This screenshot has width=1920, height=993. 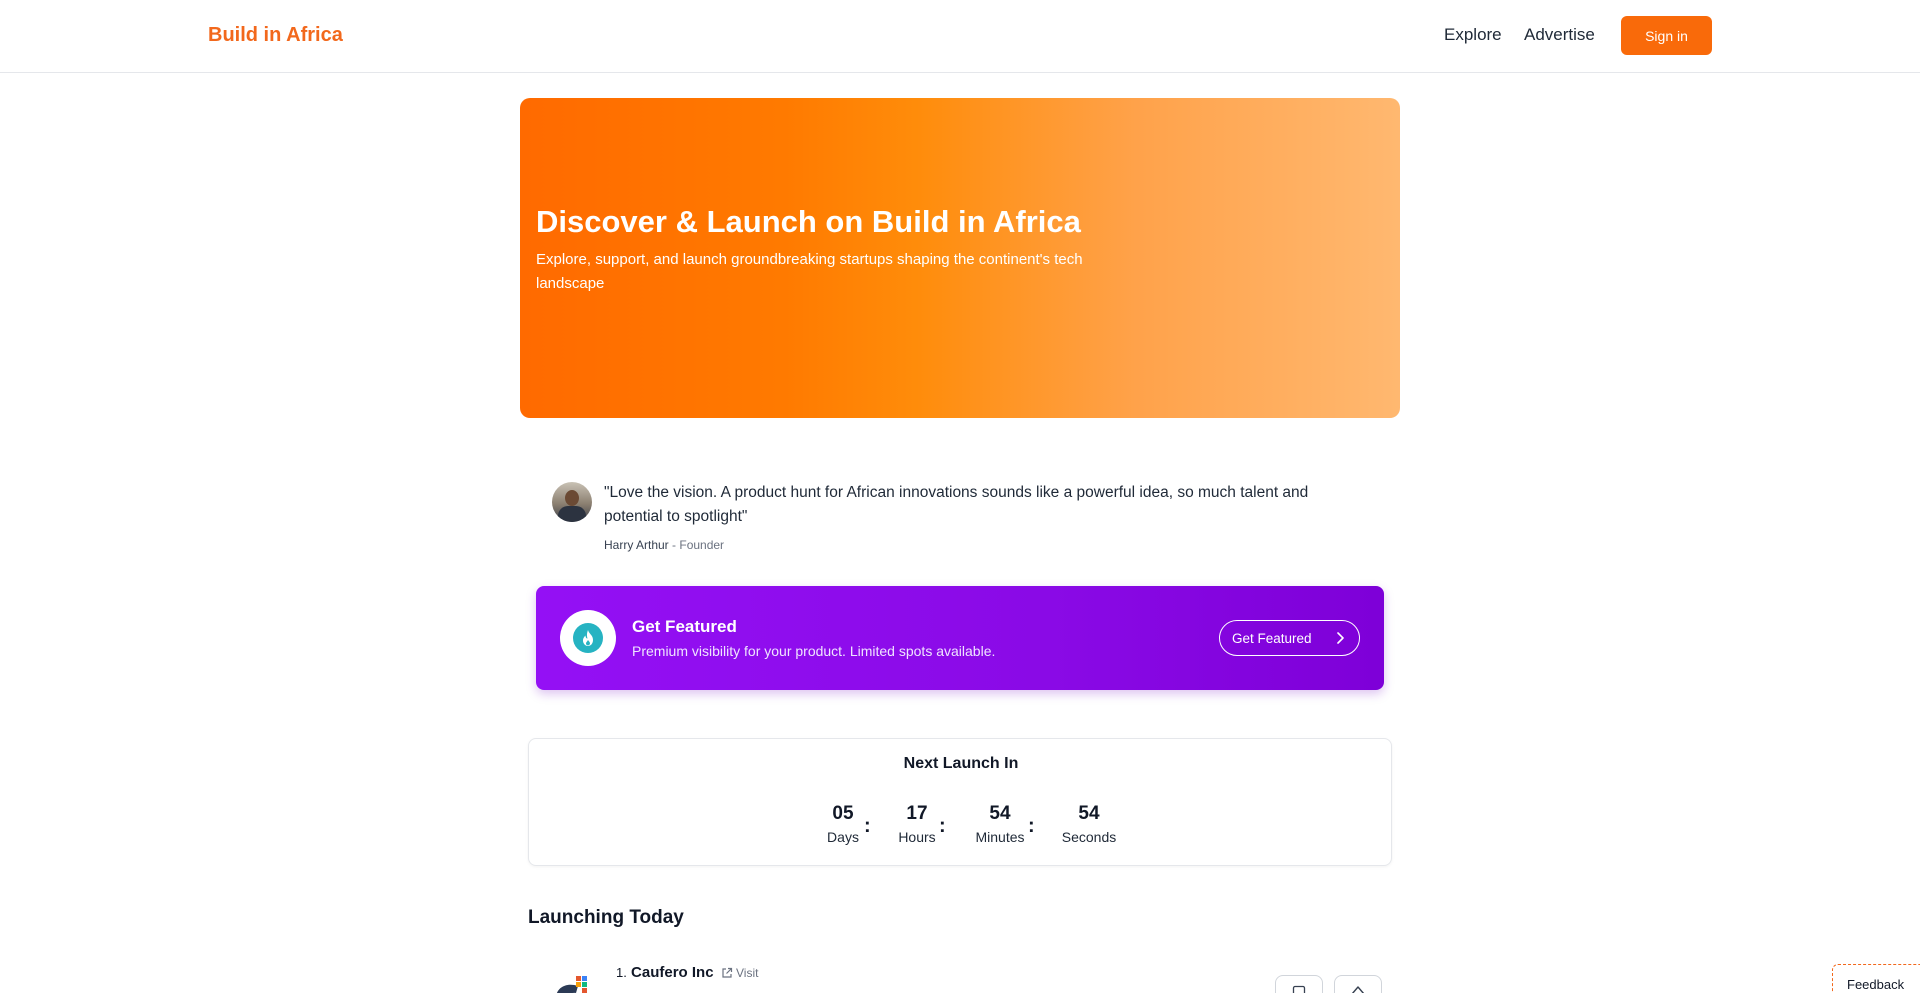 I want to click on visit-label: Visit, so click(x=747, y=973).